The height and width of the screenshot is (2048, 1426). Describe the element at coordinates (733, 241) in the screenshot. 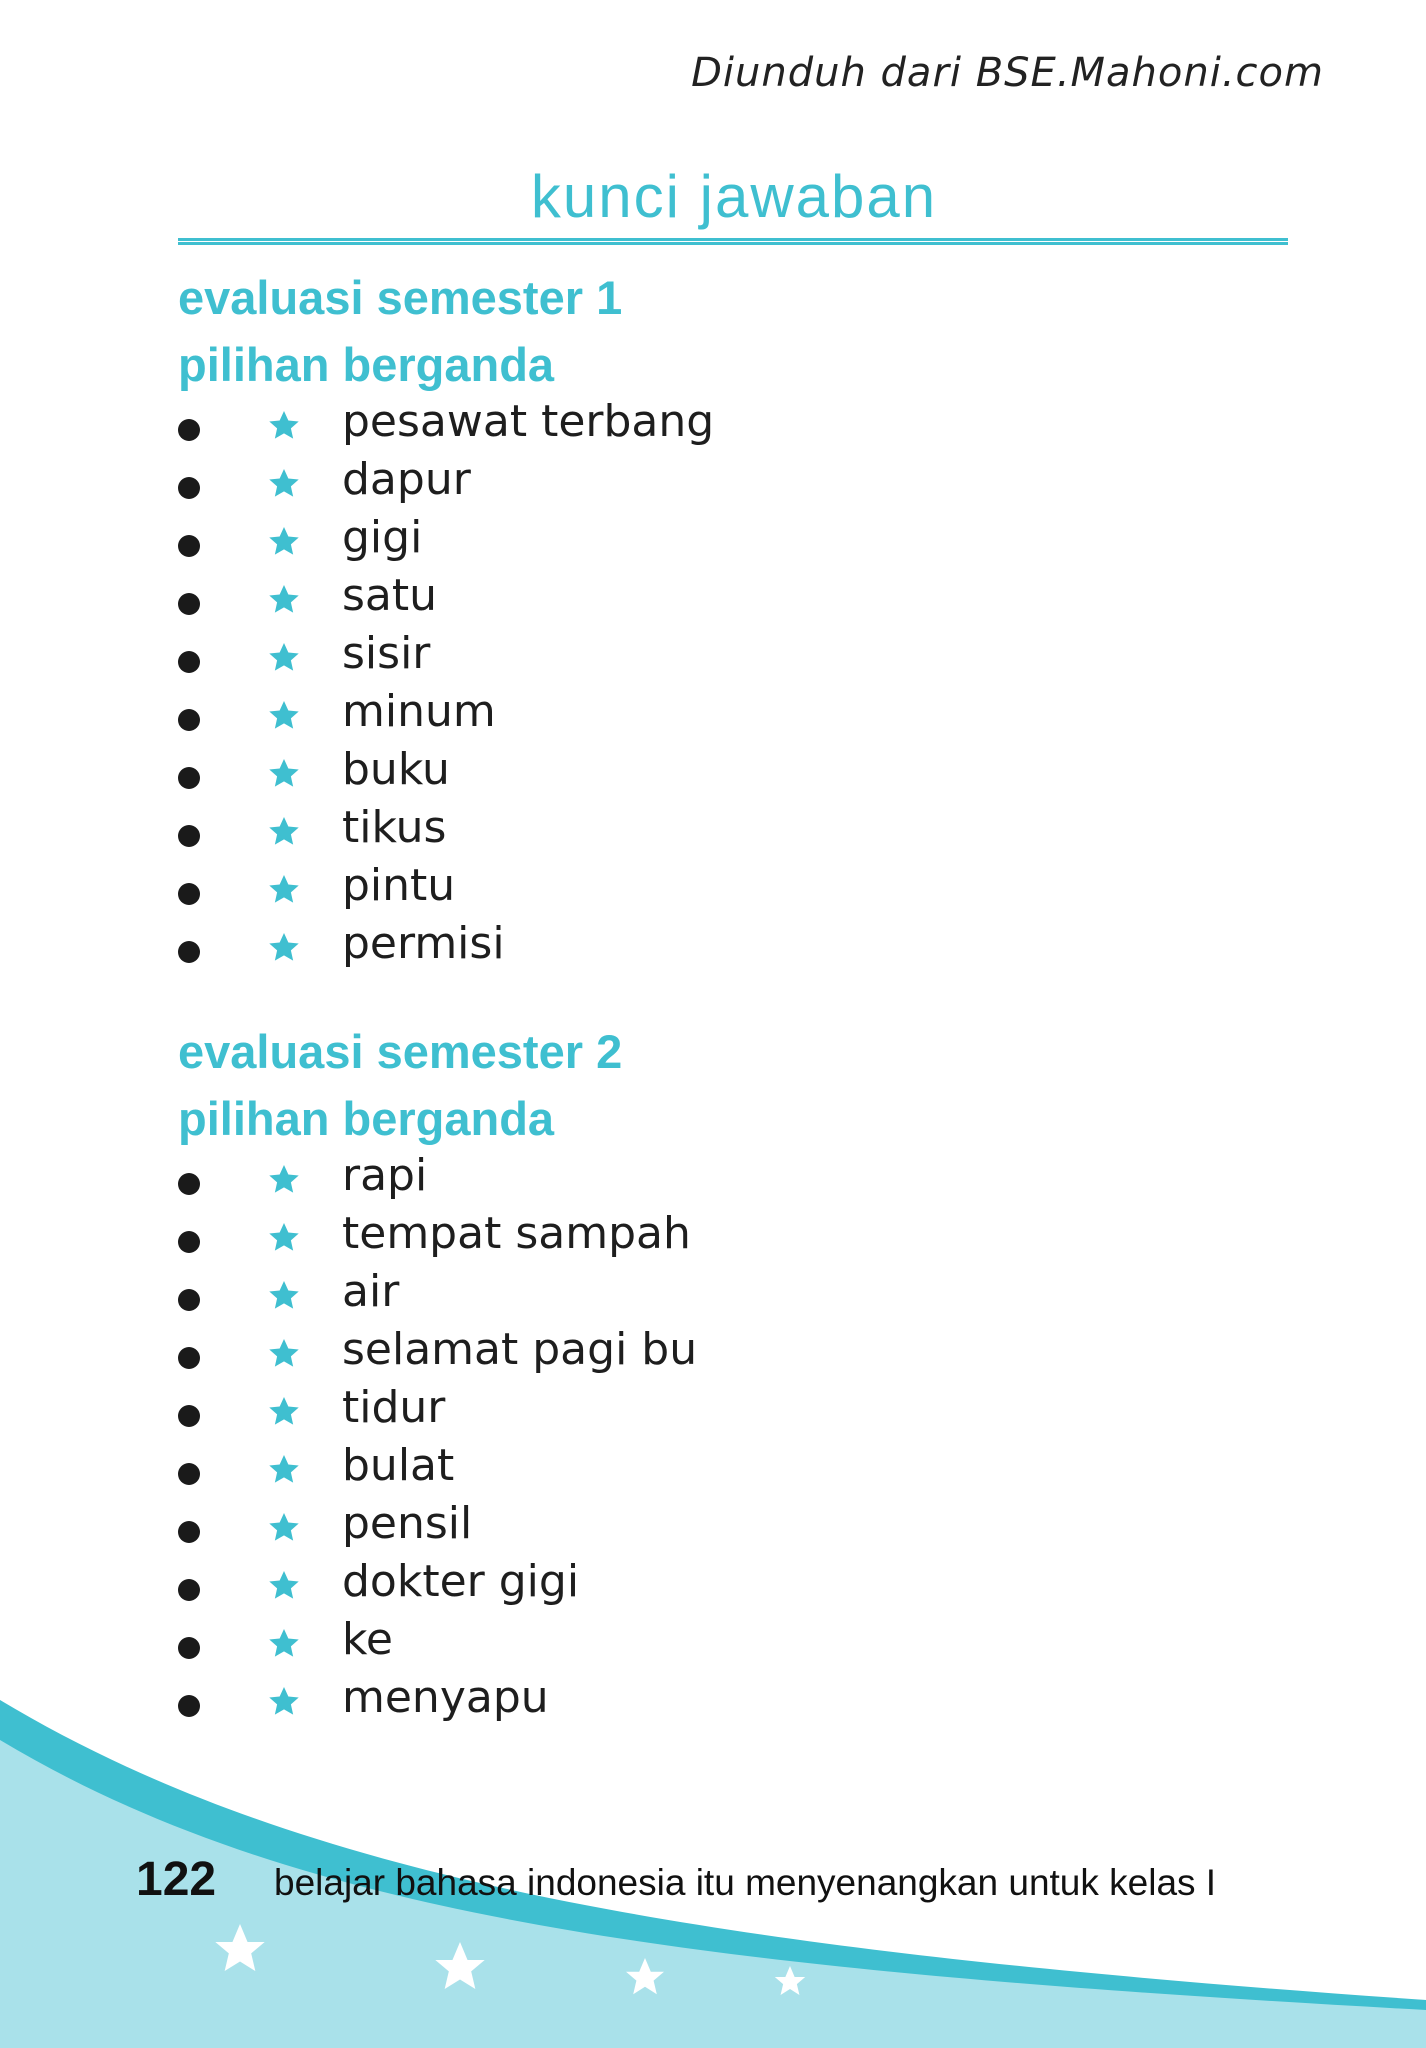

I see `title-divider` at that location.